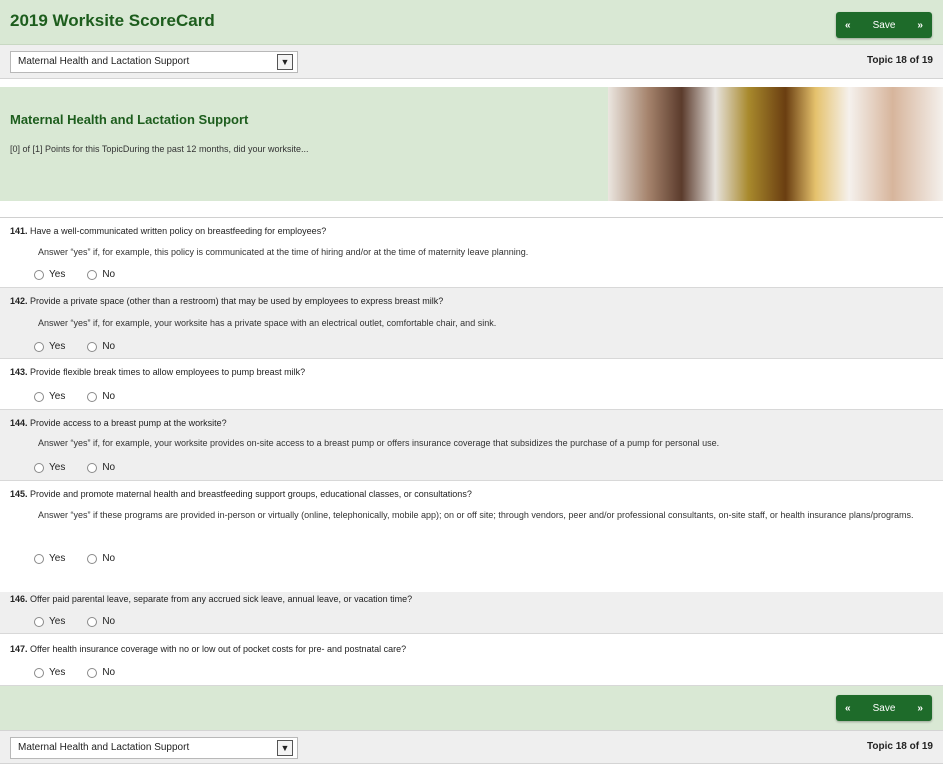 The height and width of the screenshot is (767, 943). What do you see at coordinates (19, 372) in the screenshot?
I see `question-number: 143.` at bounding box center [19, 372].